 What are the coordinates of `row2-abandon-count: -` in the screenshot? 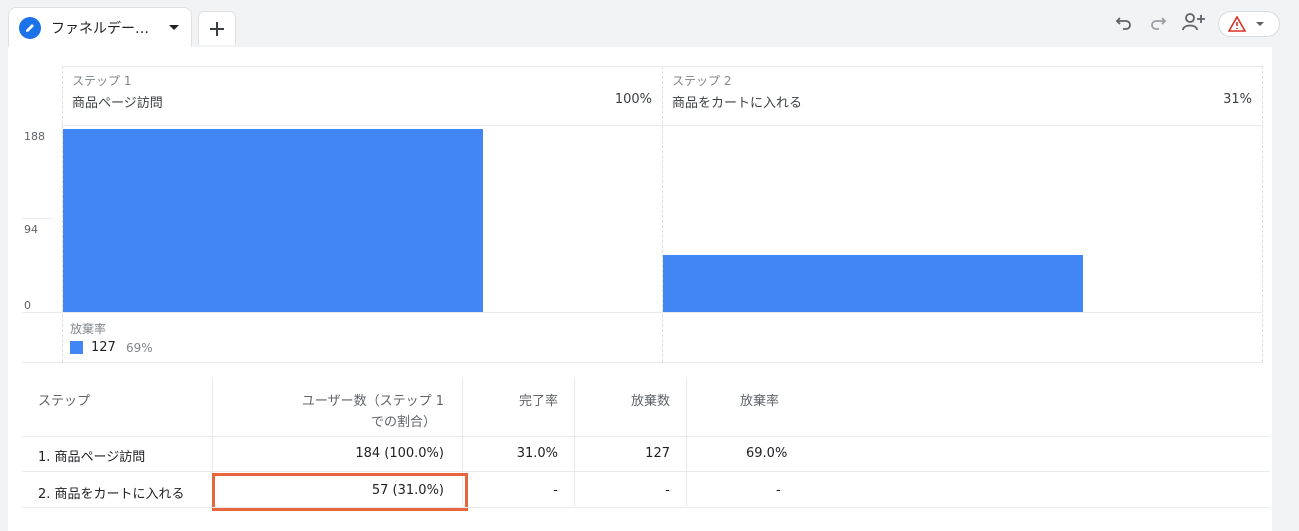 It's located at (667, 490).